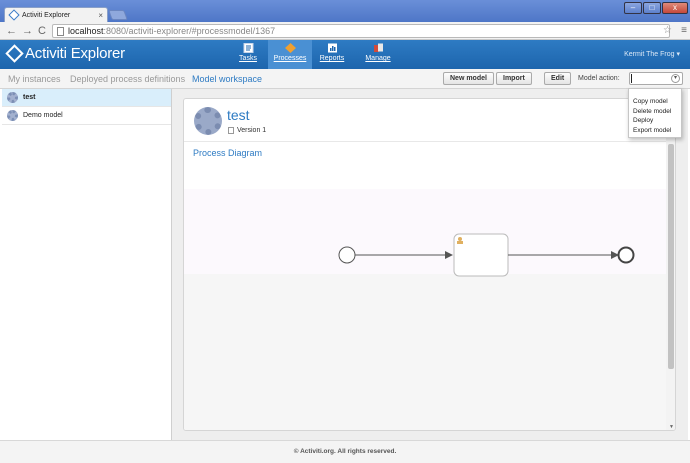  I want to click on nav-tasks-label: Tasks, so click(248, 58).